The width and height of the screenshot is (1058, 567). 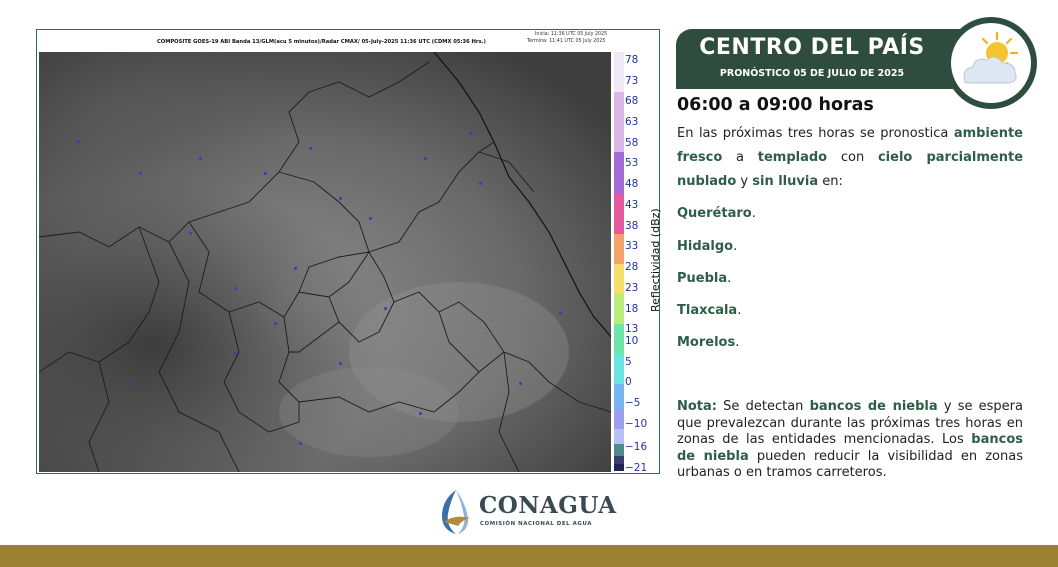 I want to click on state-item: Morelos., so click(x=708, y=342).